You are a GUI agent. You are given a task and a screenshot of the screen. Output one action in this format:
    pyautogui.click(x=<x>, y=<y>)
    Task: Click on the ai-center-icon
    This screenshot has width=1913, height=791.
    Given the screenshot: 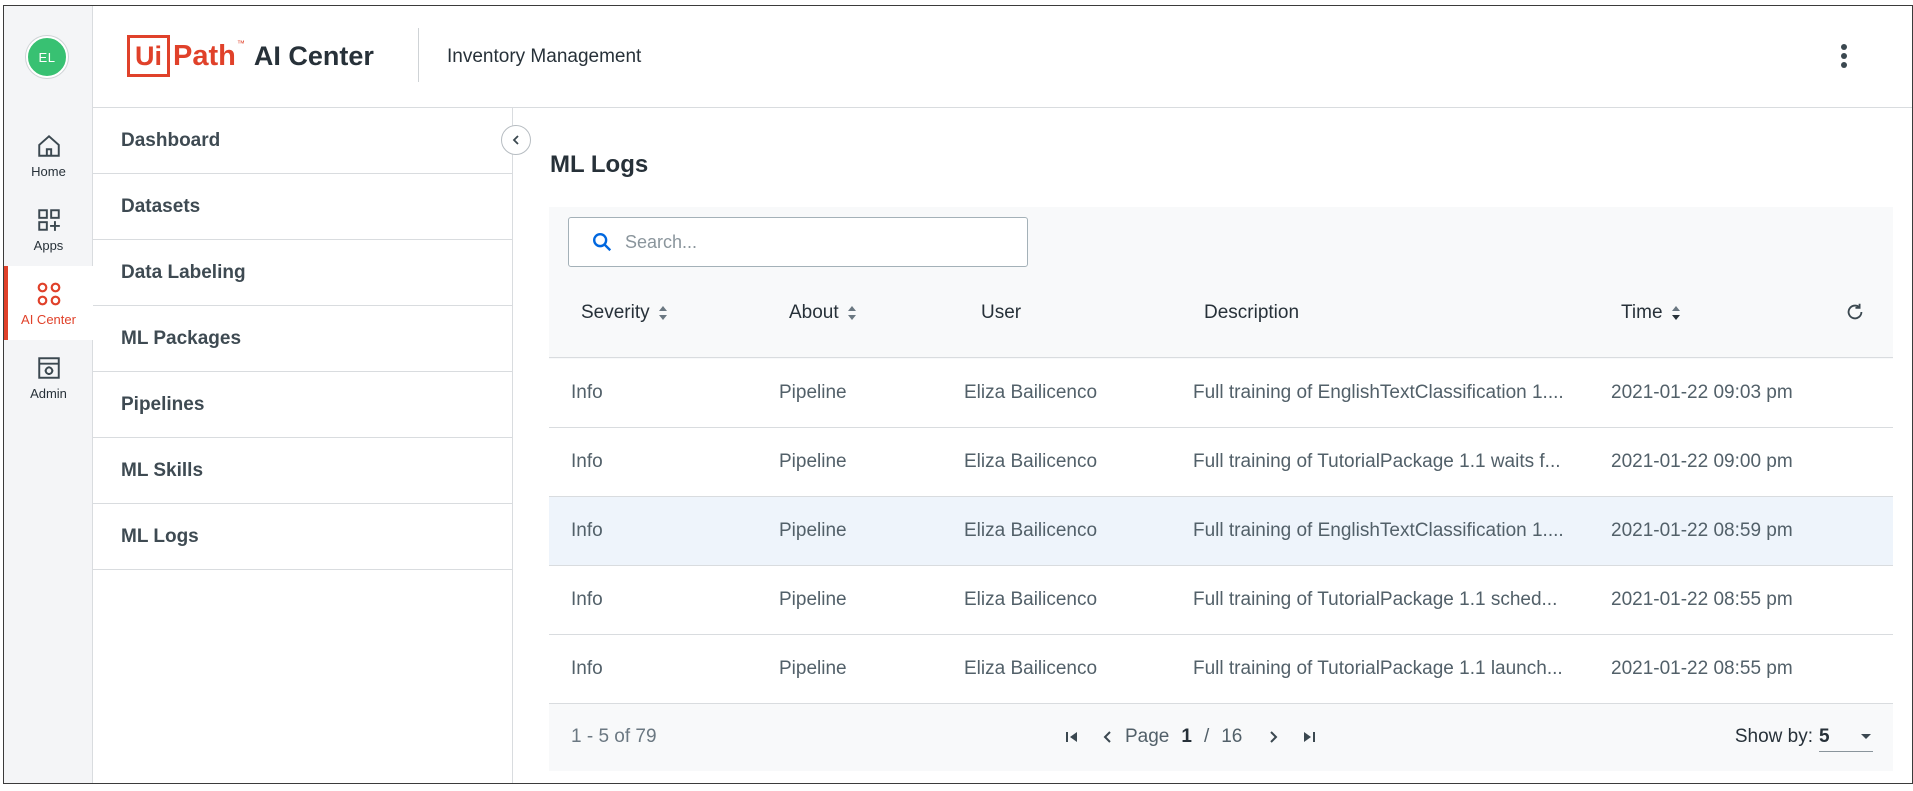 What is the action you would take?
    pyautogui.click(x=49, y=294)
    